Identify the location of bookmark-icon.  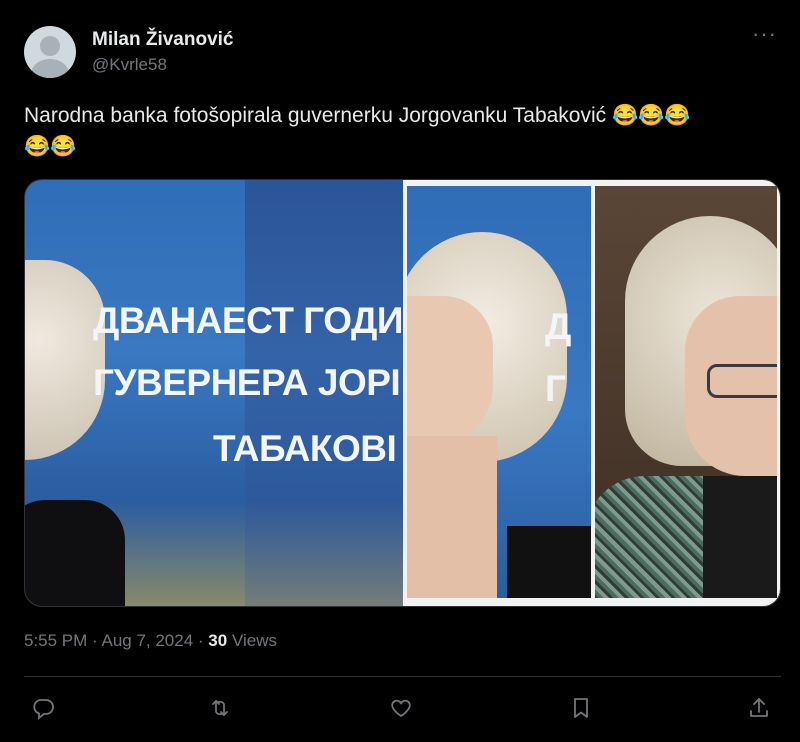
(581, 708).